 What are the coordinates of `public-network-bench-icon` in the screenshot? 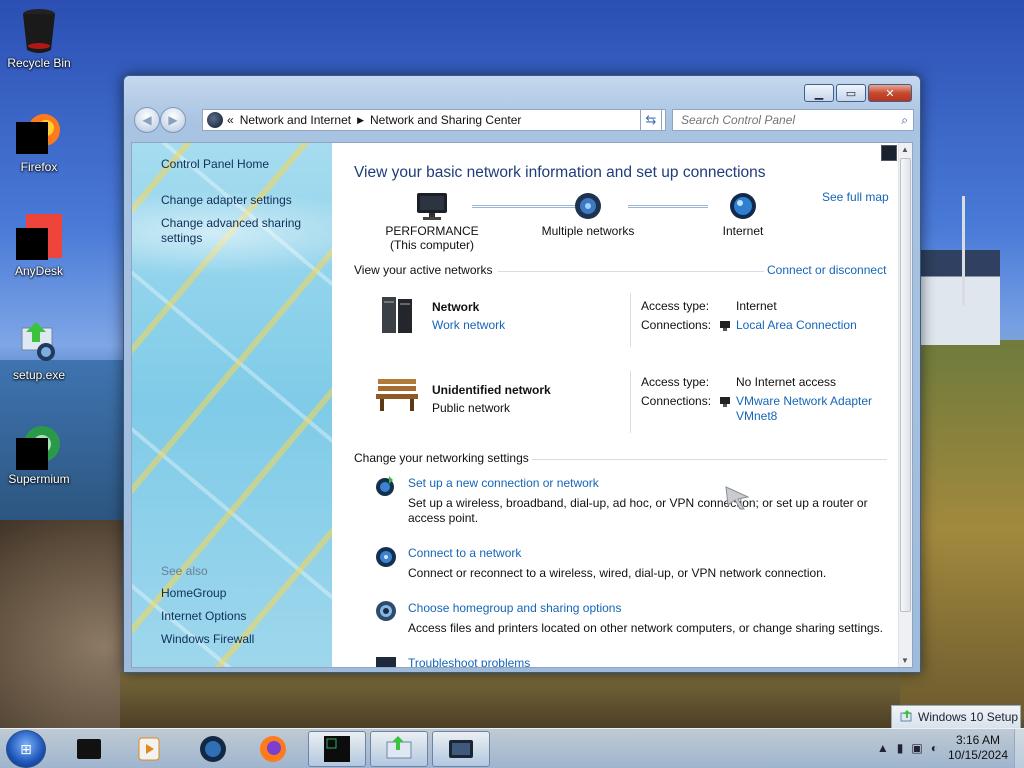 It's located at (397, 393).